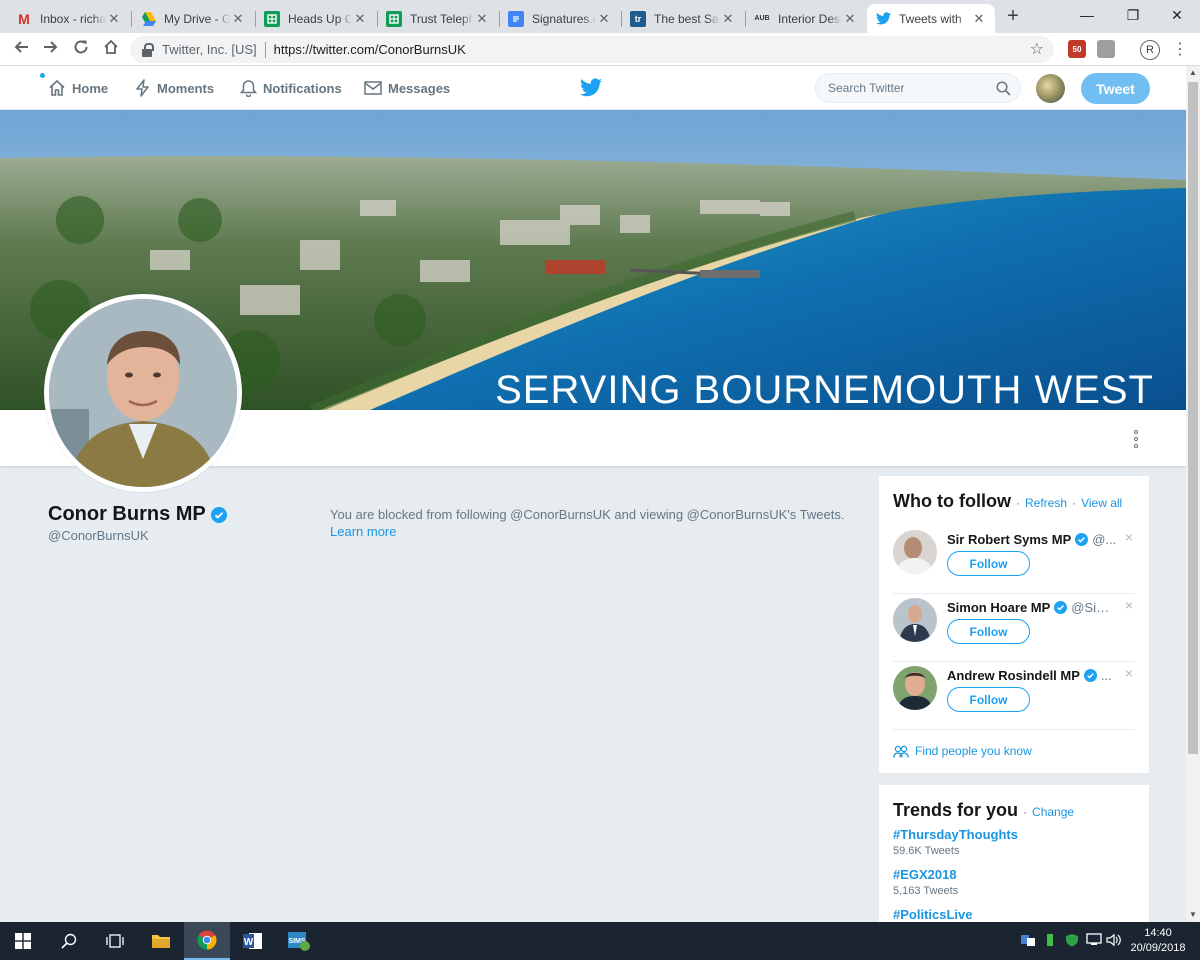  Describe the element at coordinates (1158, 933) in the screenshot. I see `clock-time: 14:40` at that location.